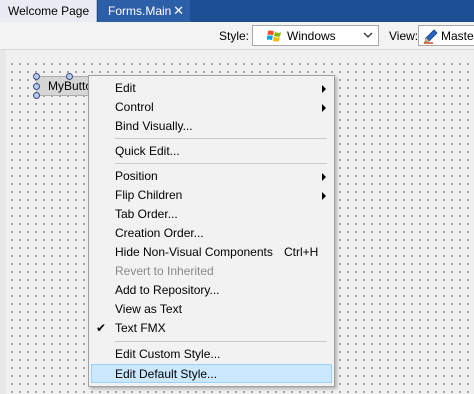 This screenshot has height=394, width=474. Describe the element at coordinates (311, 36) in the screenshot. I see `style-value: Windows` at that location.